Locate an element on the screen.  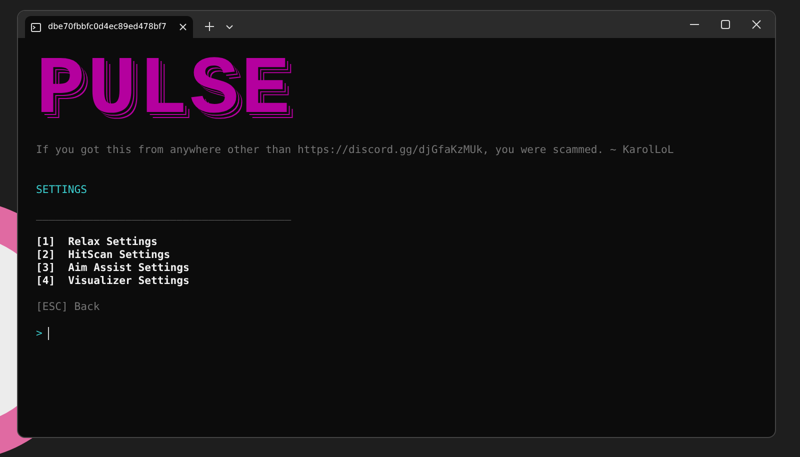
heading-text: SETTINGS is located at coordinates (62, 190).